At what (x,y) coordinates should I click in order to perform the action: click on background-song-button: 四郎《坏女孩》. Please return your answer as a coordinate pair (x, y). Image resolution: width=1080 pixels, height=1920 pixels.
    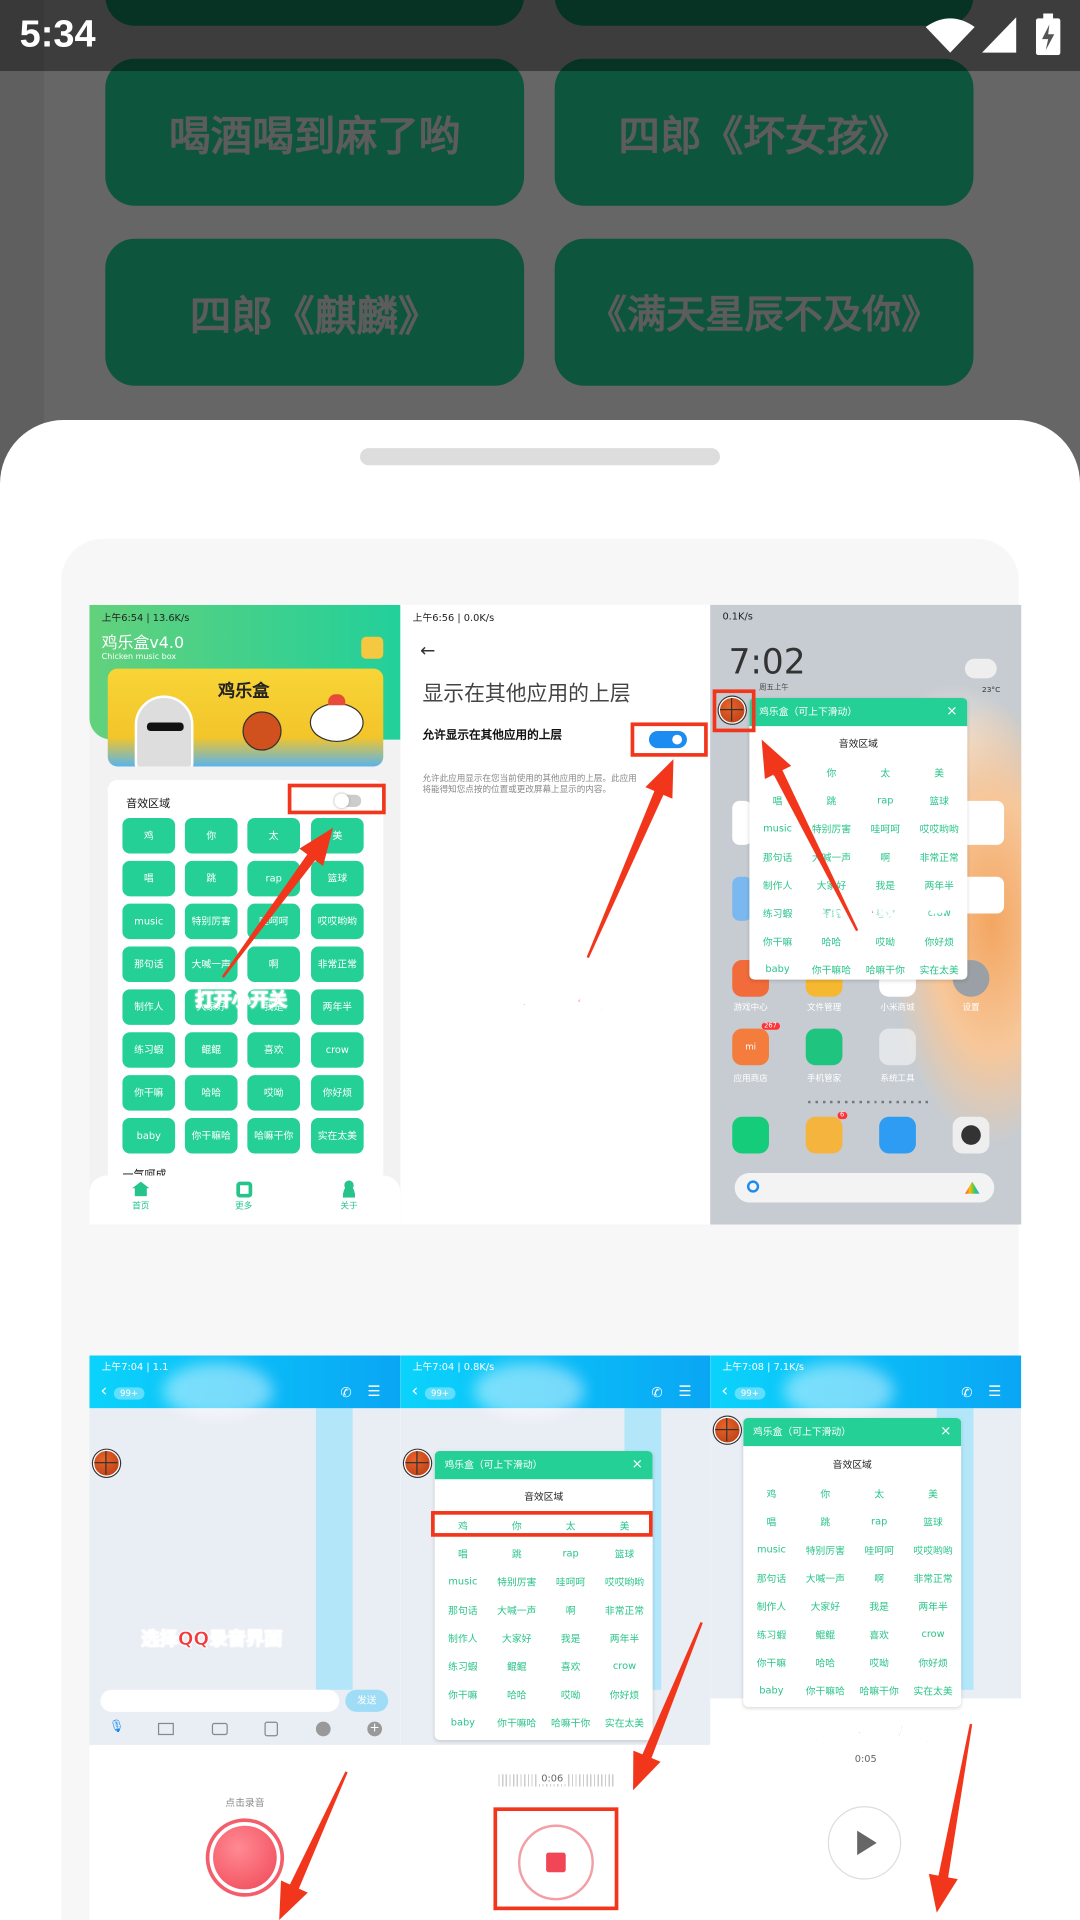
    Looking at the image, I should click on (764, 132).